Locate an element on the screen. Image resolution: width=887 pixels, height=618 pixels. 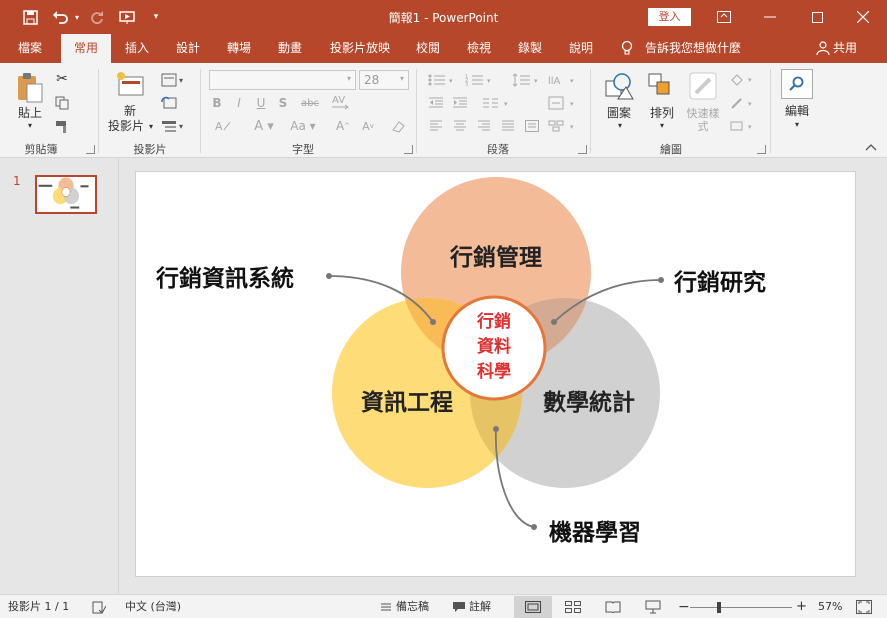
zoom-out-button: − is located at coordinates (684, 607).